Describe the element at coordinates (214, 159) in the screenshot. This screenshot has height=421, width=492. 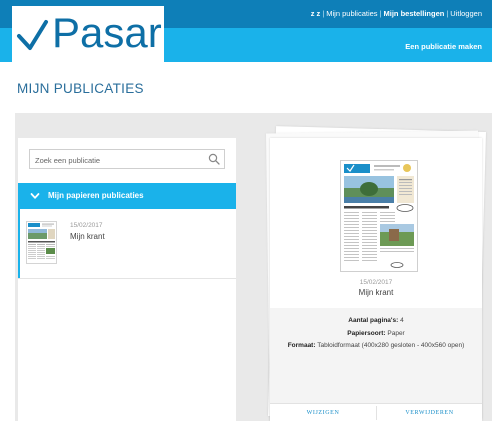
I see `search-icon` at that location.